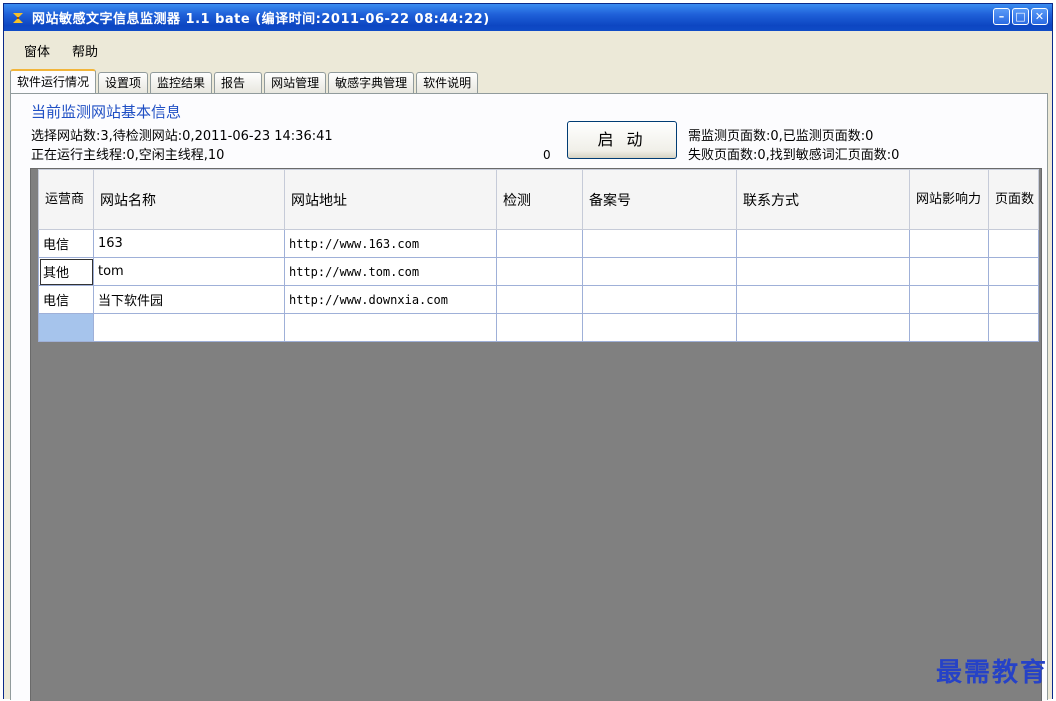  I want to click on cell-site-name: 163, so click(189, 243).